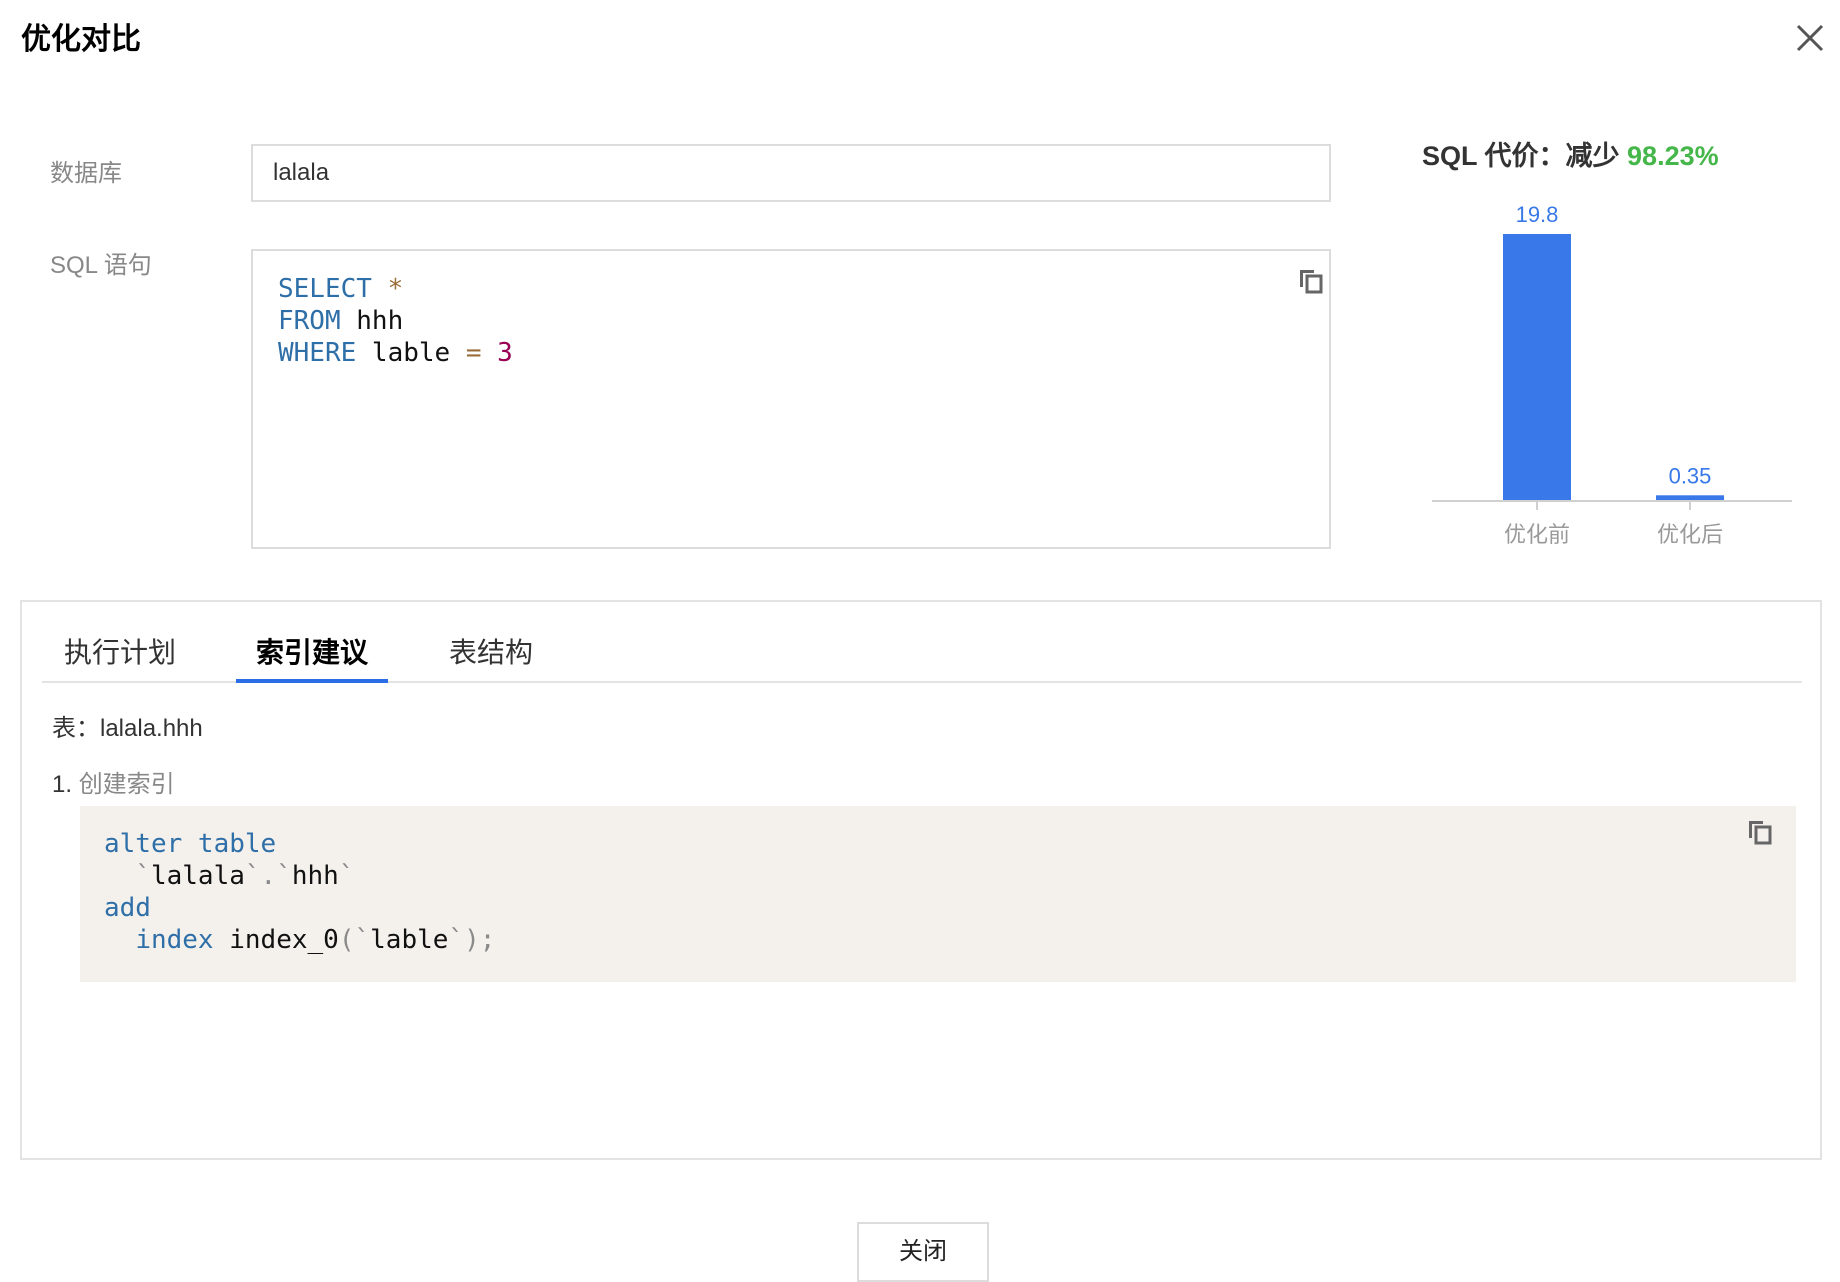 This screenshot has width=1840, height=1282. Describe the element at coordinates (1612, 374) in the screenshot. I see `cost-chart: 19.8 优化前 0.35 优化后` at that location.